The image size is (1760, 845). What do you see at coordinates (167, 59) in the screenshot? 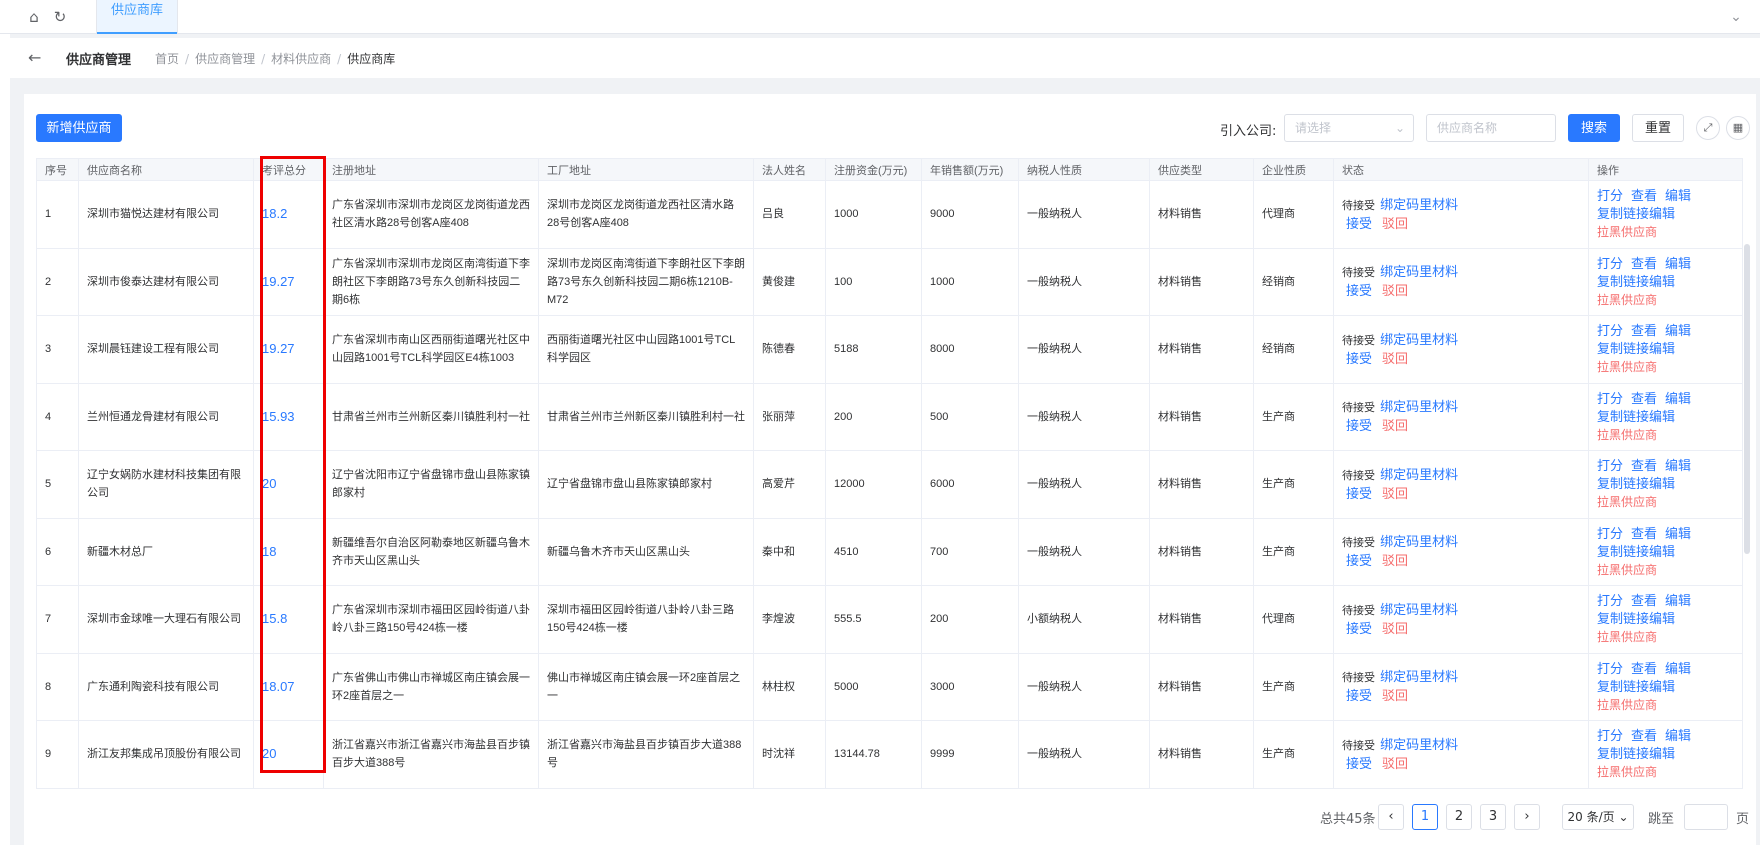
I see `breadcrumb-item: 首页` at bounding box center [167, 59].